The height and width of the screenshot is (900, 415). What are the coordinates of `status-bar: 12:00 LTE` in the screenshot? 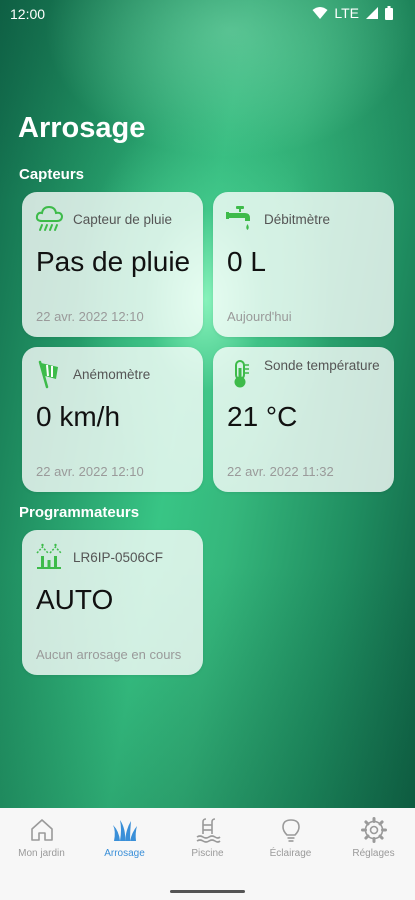 It's located at (207, 14).